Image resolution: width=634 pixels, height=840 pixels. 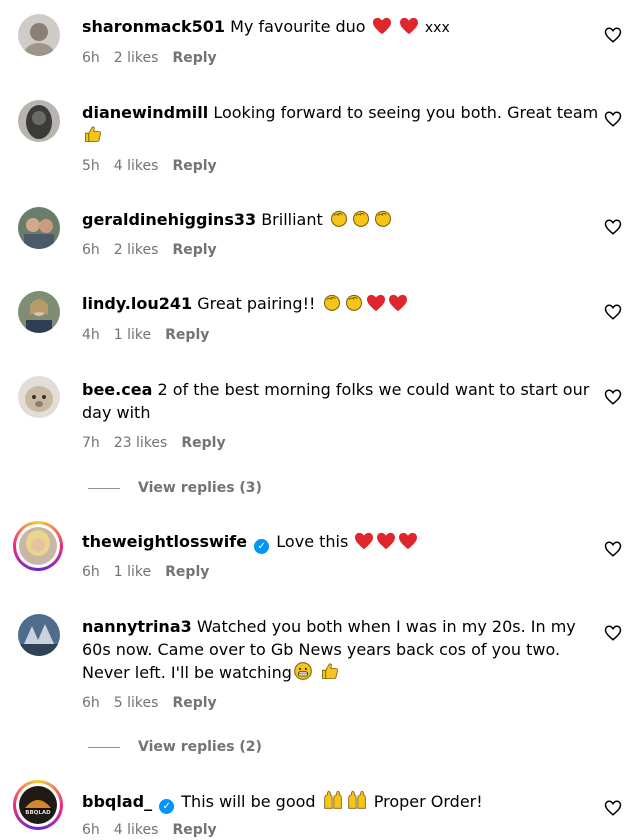 What do you see at coordinates (169, 219) in the screenshot?
I see `comment-username: geraldinehiggins33` at bounding box center [169, 219].